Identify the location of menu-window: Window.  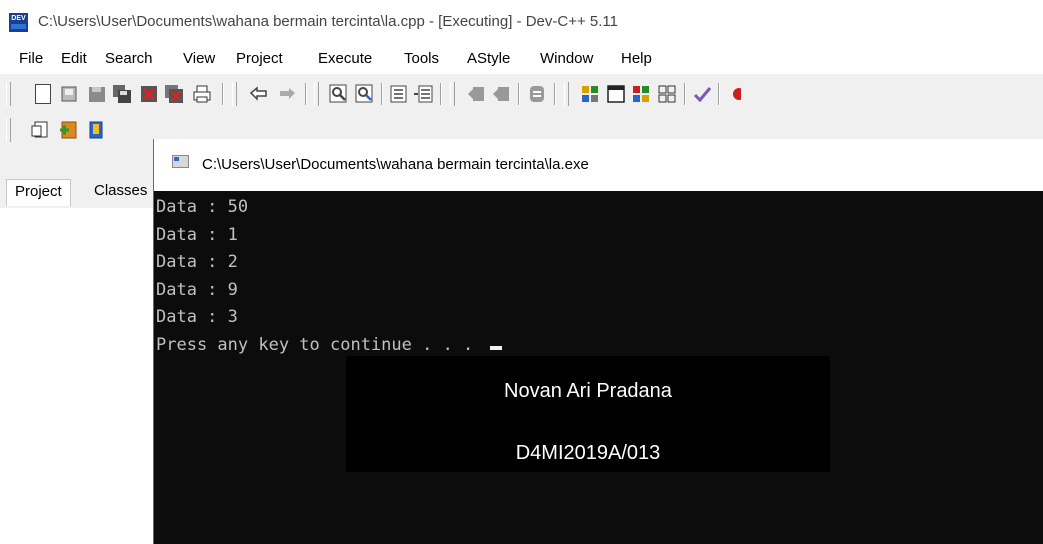
(566, 58).